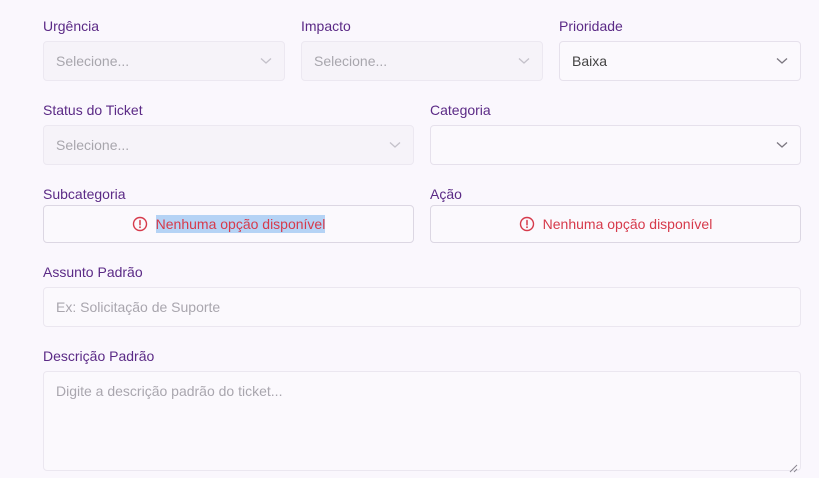 The width and height of the screenshot is (819, 478). I want to click on prioridade-value: Baixa, so click(590, 61).